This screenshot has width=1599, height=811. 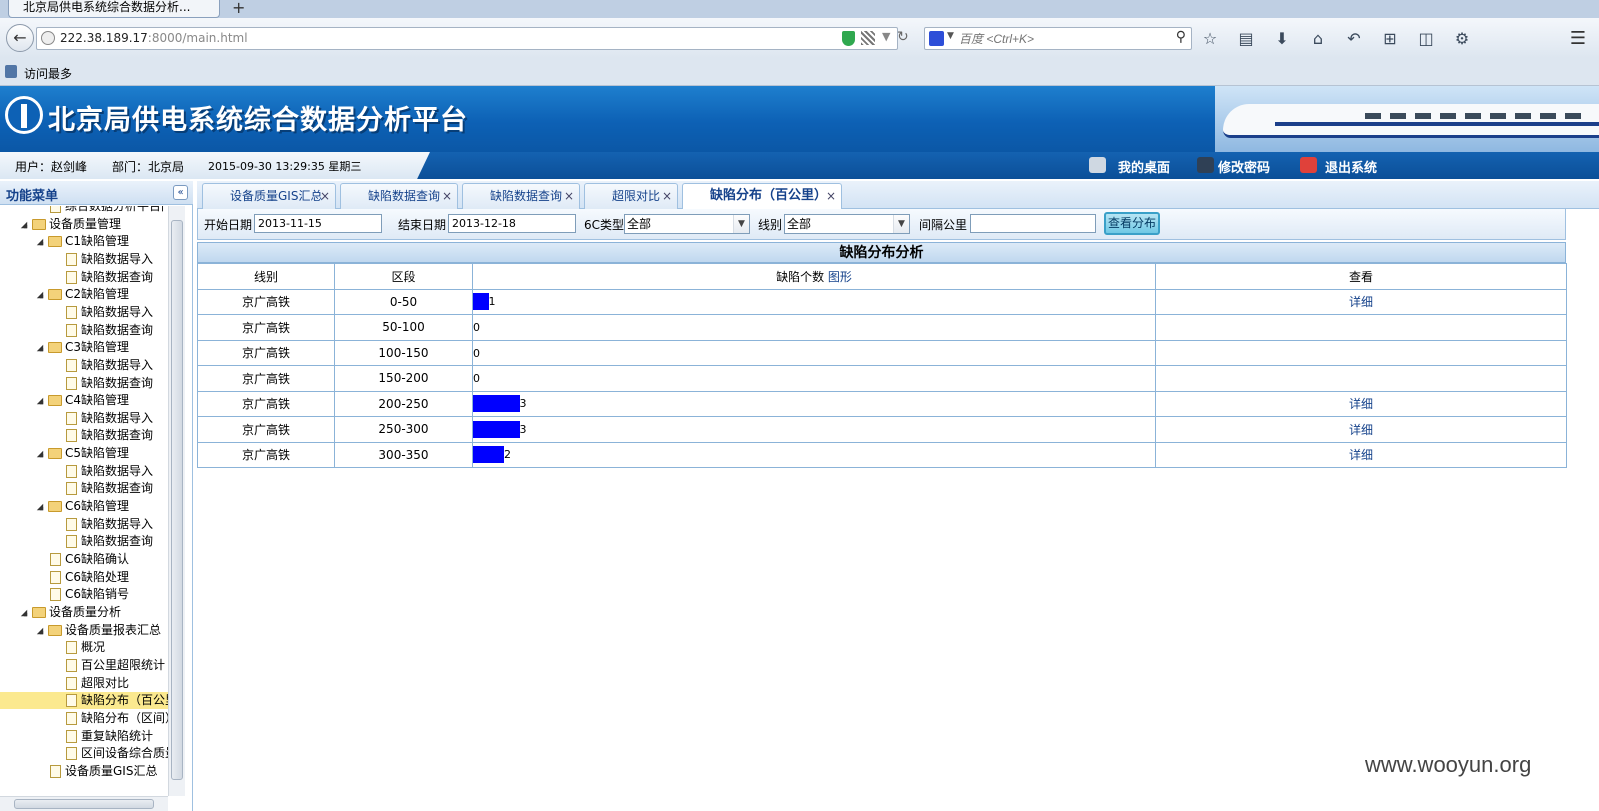 I want to click on folder-icon, so click(x=55, y=295).